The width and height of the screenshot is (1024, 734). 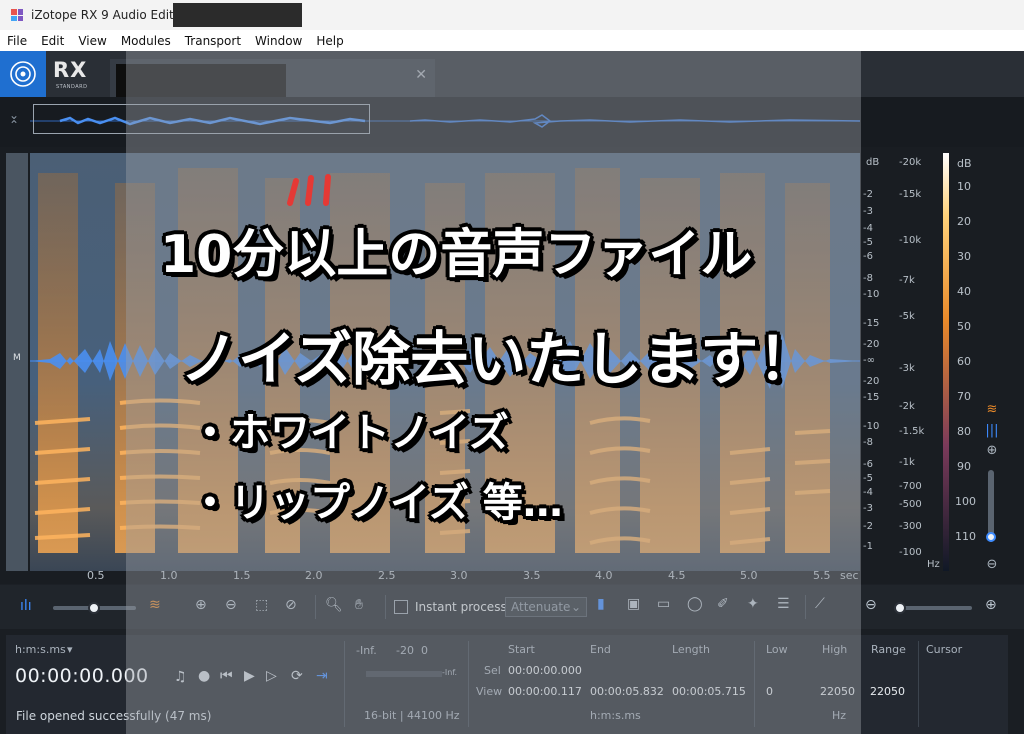 I want to click on meter-tick: 10, so click(x=964, y=186).